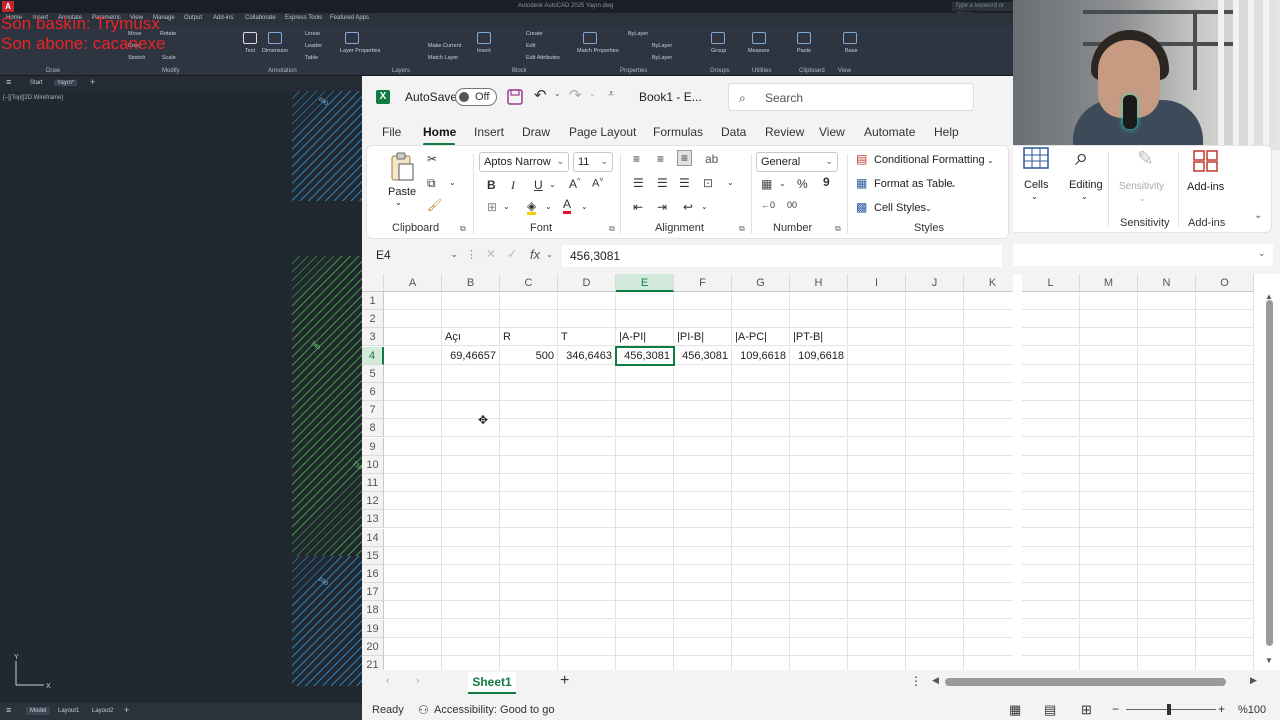  Describe the element at coordinates (861, 183) in the screenshot. I see `format-as-table-icon: ▦` at that location.